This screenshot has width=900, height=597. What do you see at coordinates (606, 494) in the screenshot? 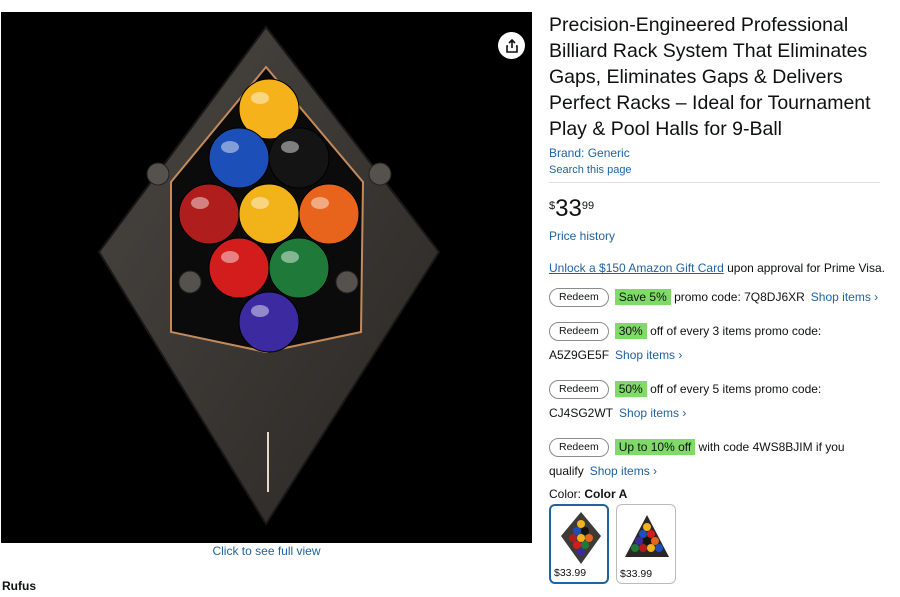
I see `color-selected: Color A` at bounding box center [606, 494].